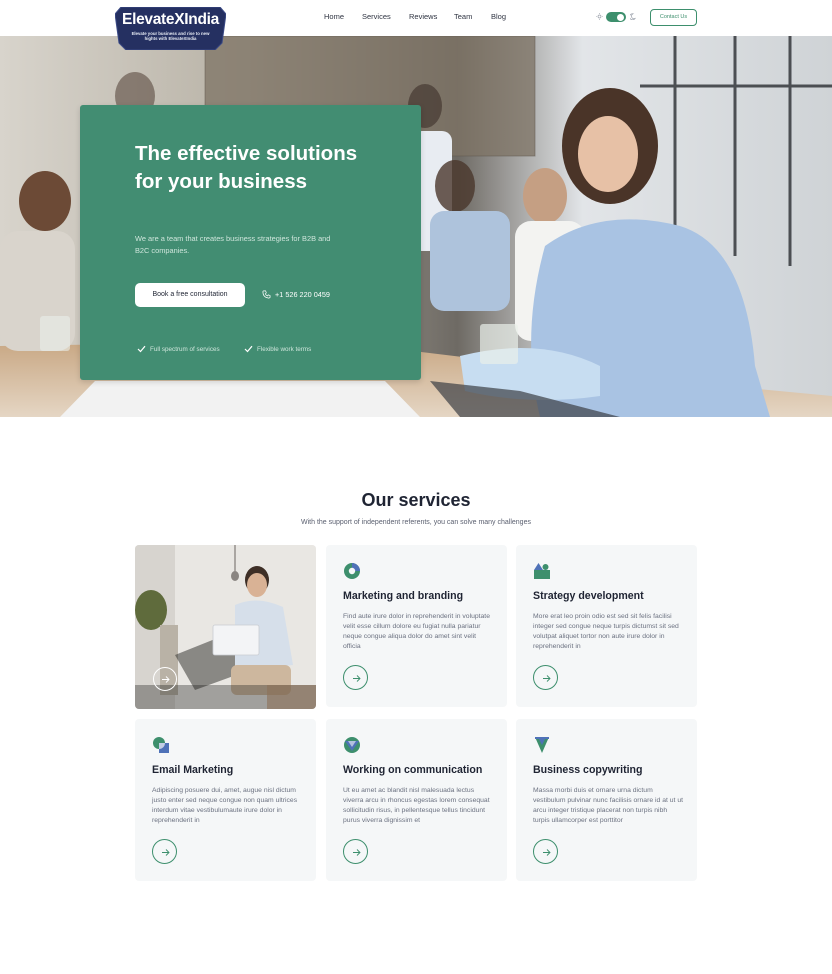  Describe the element at coordinates (588, 596) in the screenshot. I see `service-title: Strategy development` at that location.